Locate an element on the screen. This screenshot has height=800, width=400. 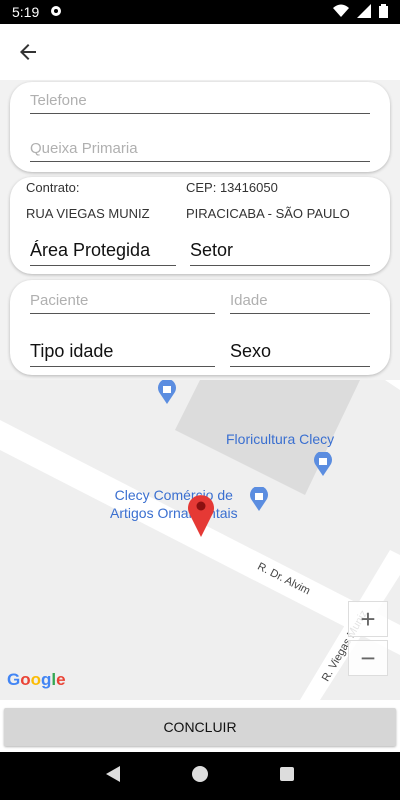
settings-icon is located at coordinates (56, 12).